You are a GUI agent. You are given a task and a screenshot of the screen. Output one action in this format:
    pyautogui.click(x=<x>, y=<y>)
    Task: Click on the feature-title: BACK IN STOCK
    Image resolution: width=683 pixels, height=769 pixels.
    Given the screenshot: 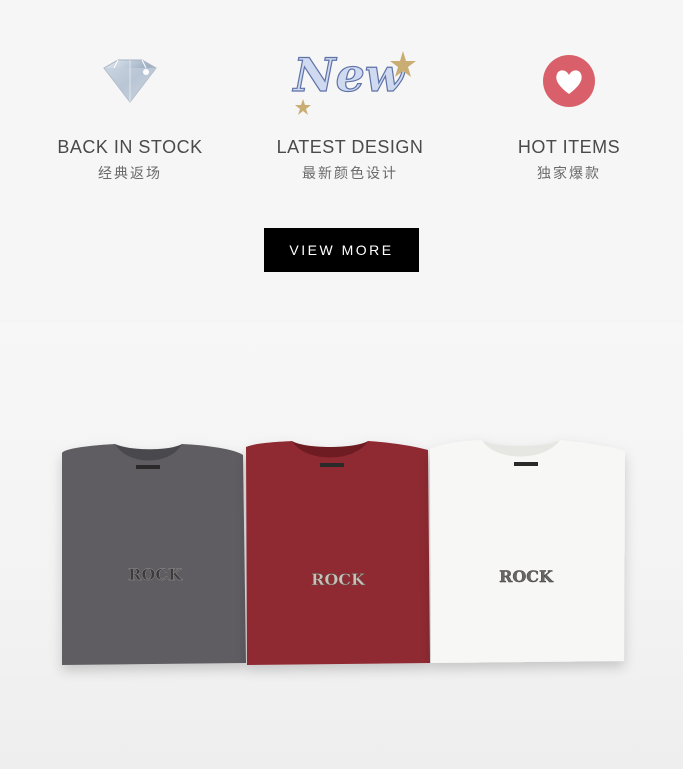 What is the action you would take?
    pyautogui.click(x=130, y=147)
    